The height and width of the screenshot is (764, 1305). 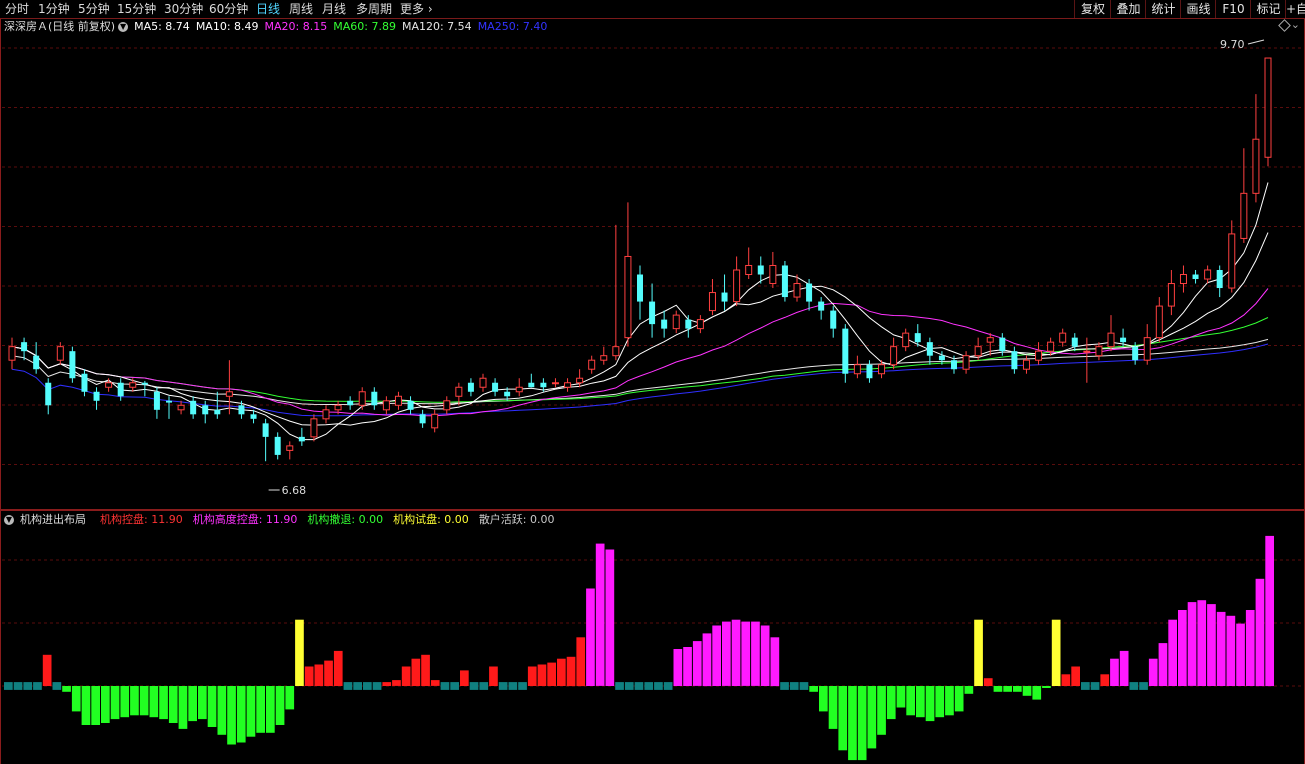 What do you see at coordinates (59, 26) in the screenshot?
I see `chart-title: 深深房Ａ(日线 前复权)` at bounding box center [59, 26].